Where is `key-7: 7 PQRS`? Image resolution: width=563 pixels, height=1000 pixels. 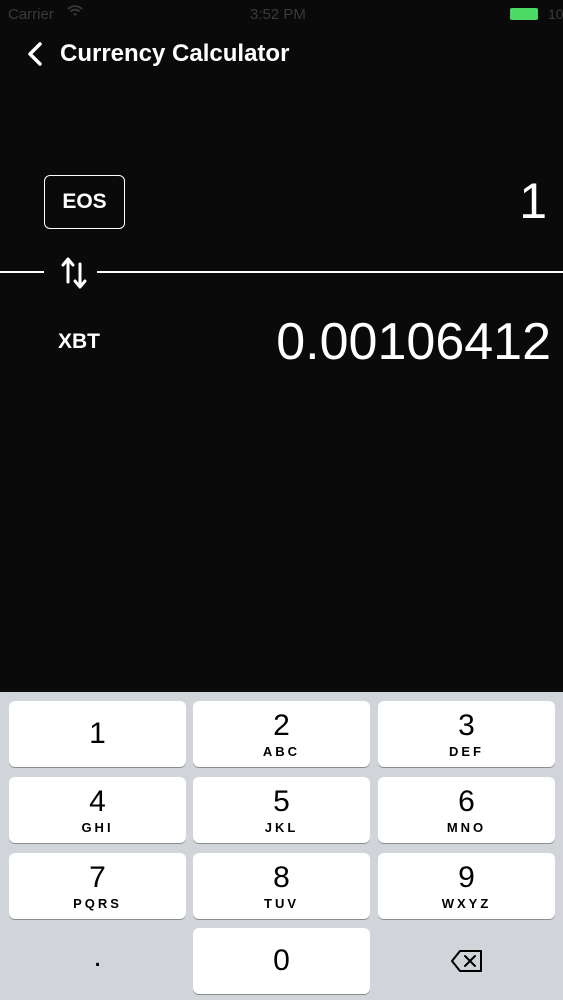 key-7: 7 PQRS is located at coordinates (97, 886).